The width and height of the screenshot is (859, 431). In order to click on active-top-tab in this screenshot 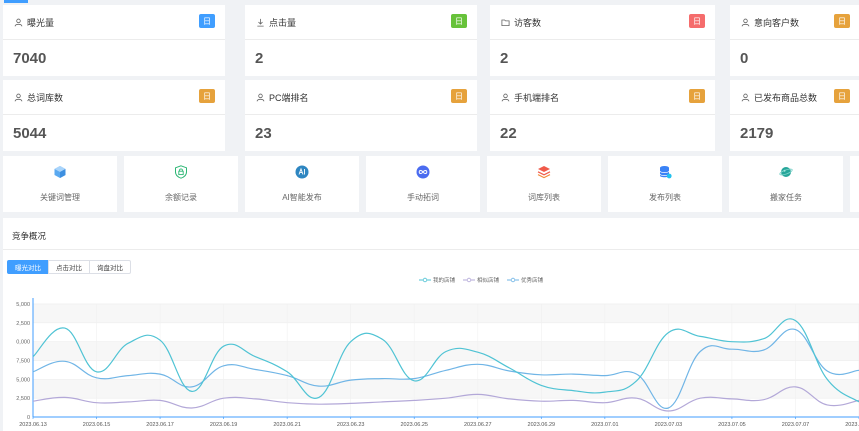, I will do `click(16, 1)`.